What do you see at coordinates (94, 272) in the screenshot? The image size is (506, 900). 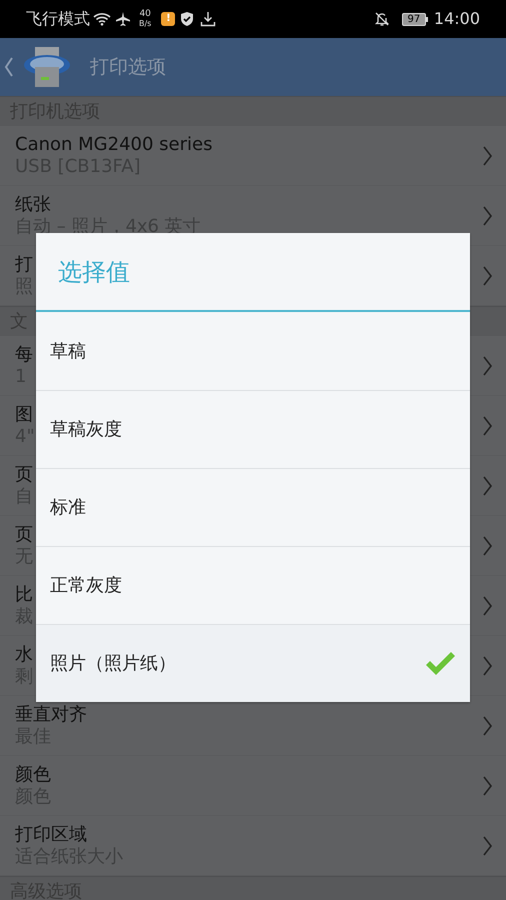 I see `dialog-title: 选择值` at bounding box center [94, 272].